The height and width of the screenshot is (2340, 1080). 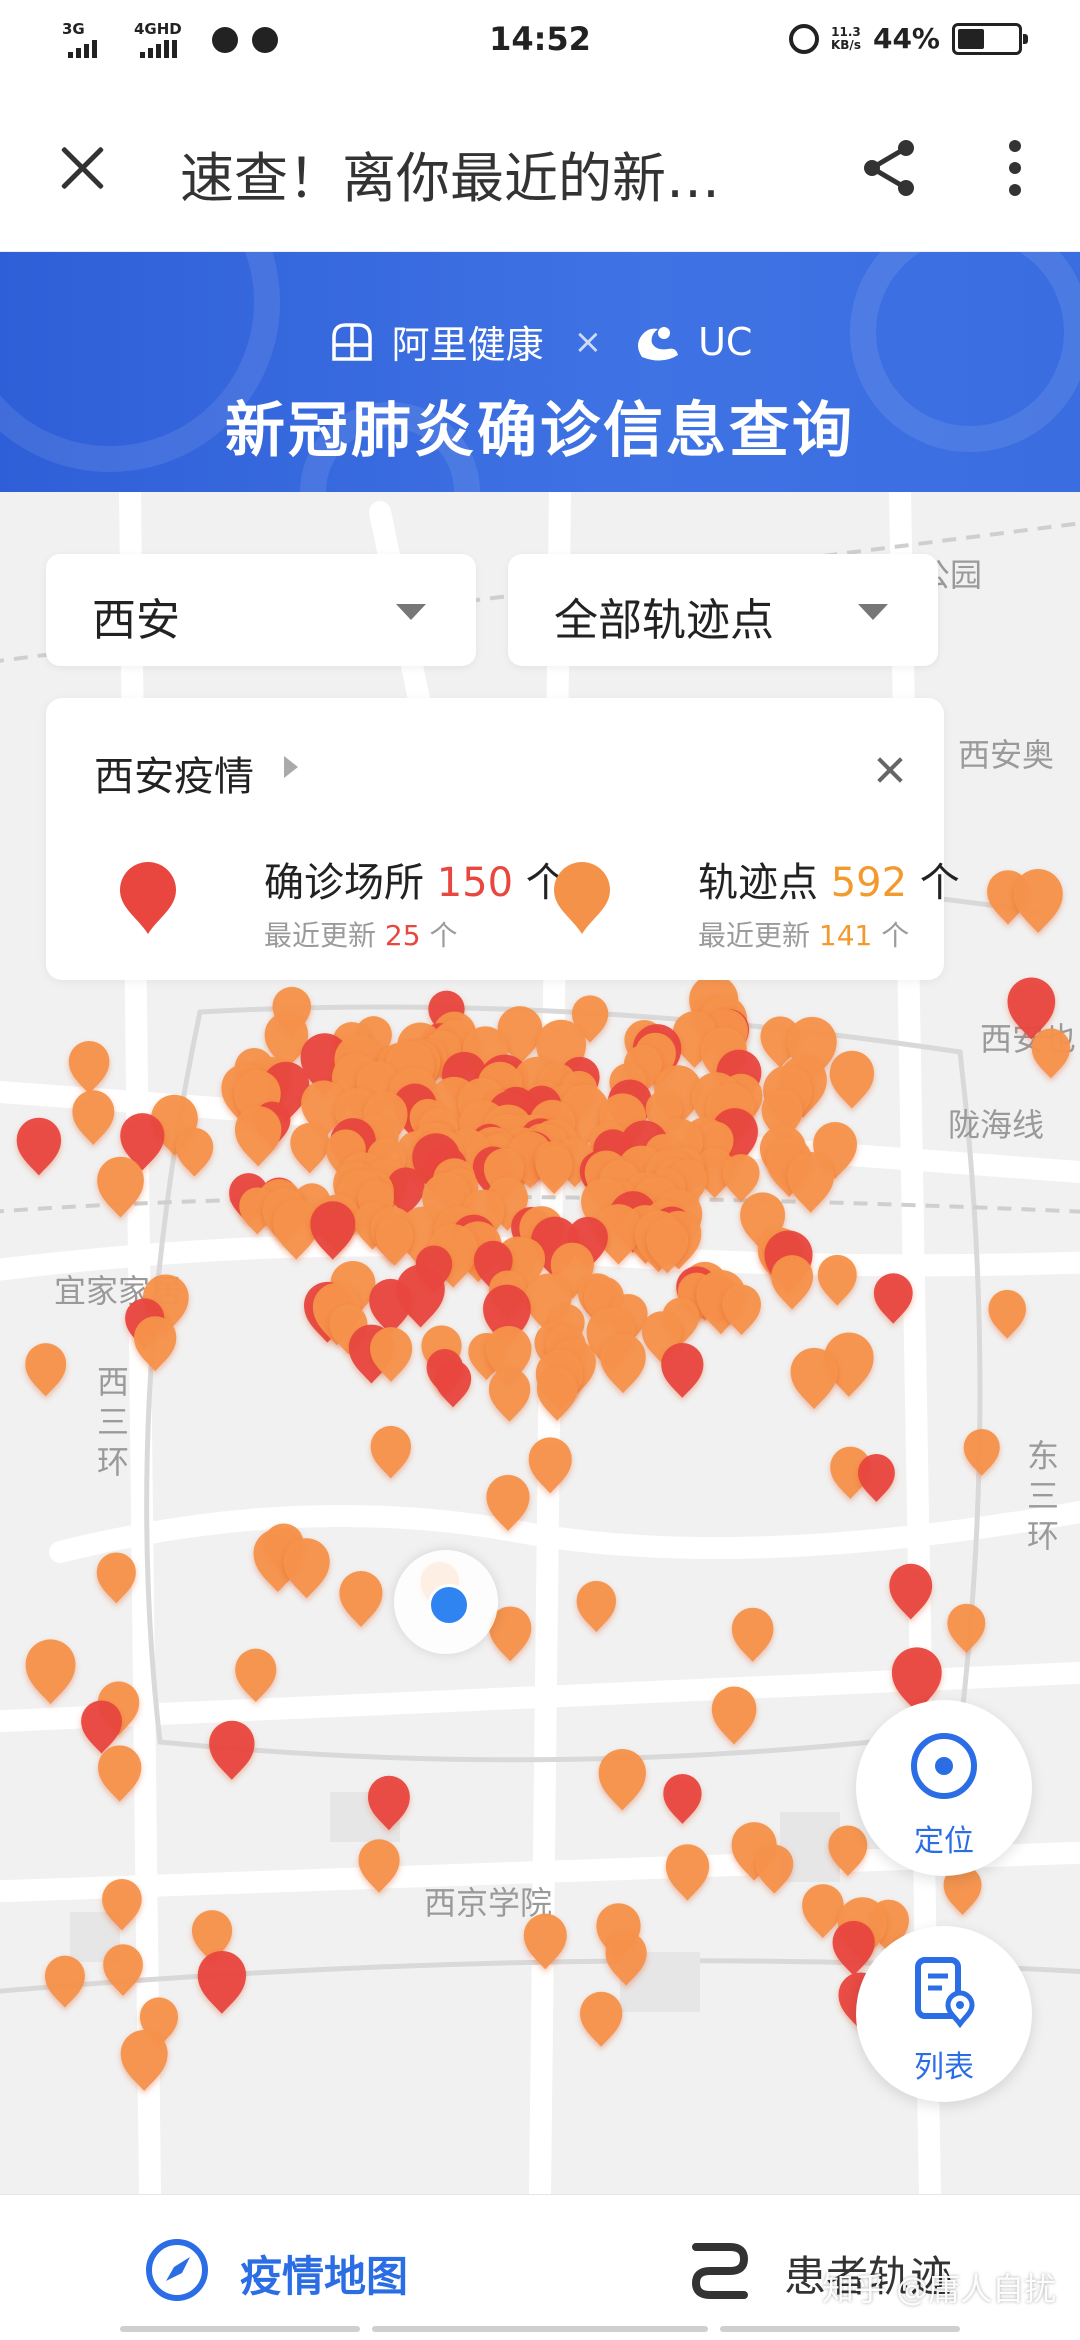 I want to click on track-pin-icon, so click(x=582, y=898).